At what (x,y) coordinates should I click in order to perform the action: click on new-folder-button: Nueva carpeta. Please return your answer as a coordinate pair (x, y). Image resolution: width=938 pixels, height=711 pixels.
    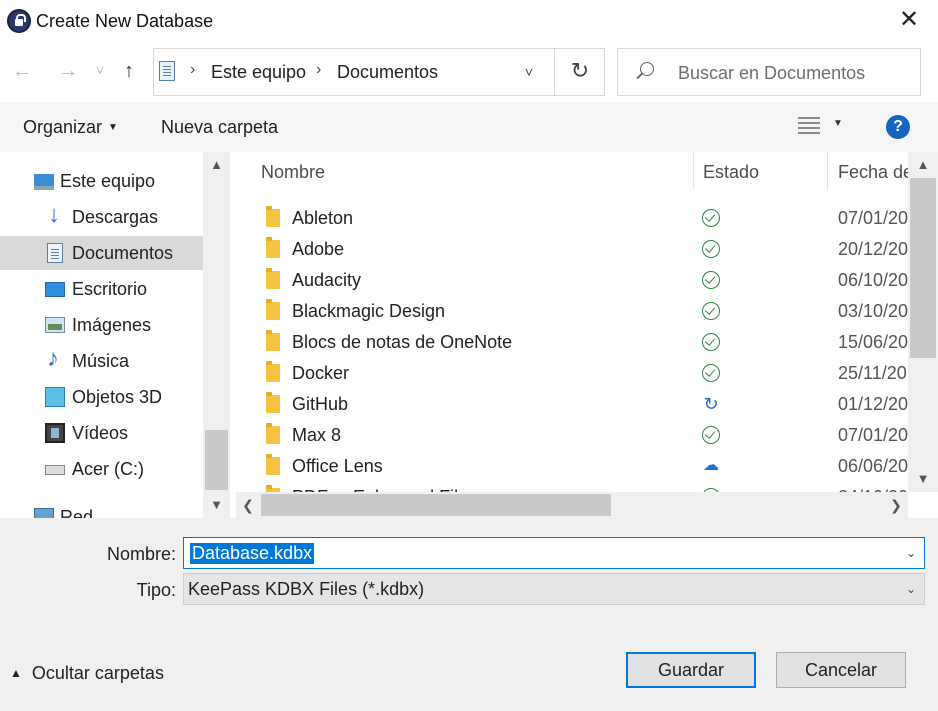
    Looking at the image, I should click on (219, 127).